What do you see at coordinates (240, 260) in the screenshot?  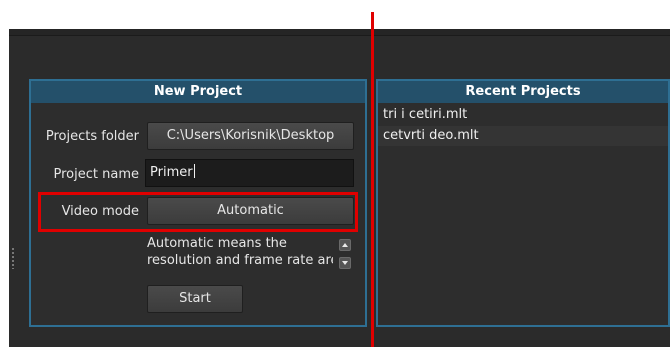 I see `help-line-2: resolution and frame rate are` at bounding box center [240, 260].